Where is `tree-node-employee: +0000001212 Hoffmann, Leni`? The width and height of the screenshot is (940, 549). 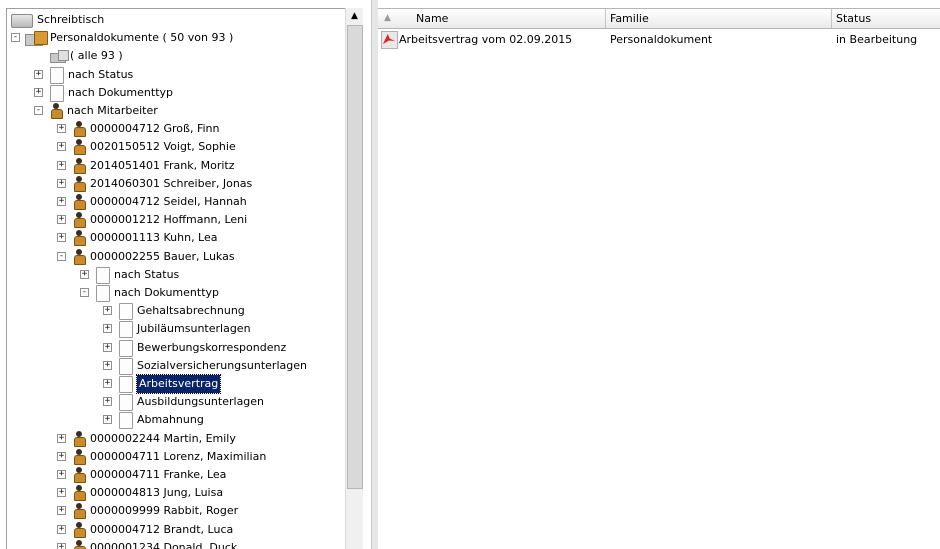 tree-node-employee: +0000001212 Hoffmann, Leni is located at coordinates (177, 220).